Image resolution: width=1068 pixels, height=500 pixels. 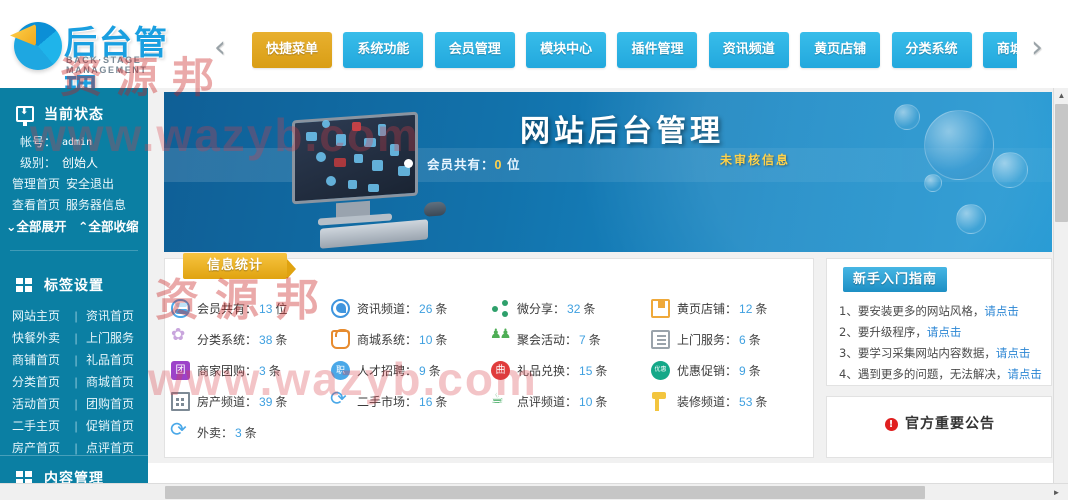 I want to click on stat-mall-system: 商城系统： 10 条, so click(x=411, y=339).